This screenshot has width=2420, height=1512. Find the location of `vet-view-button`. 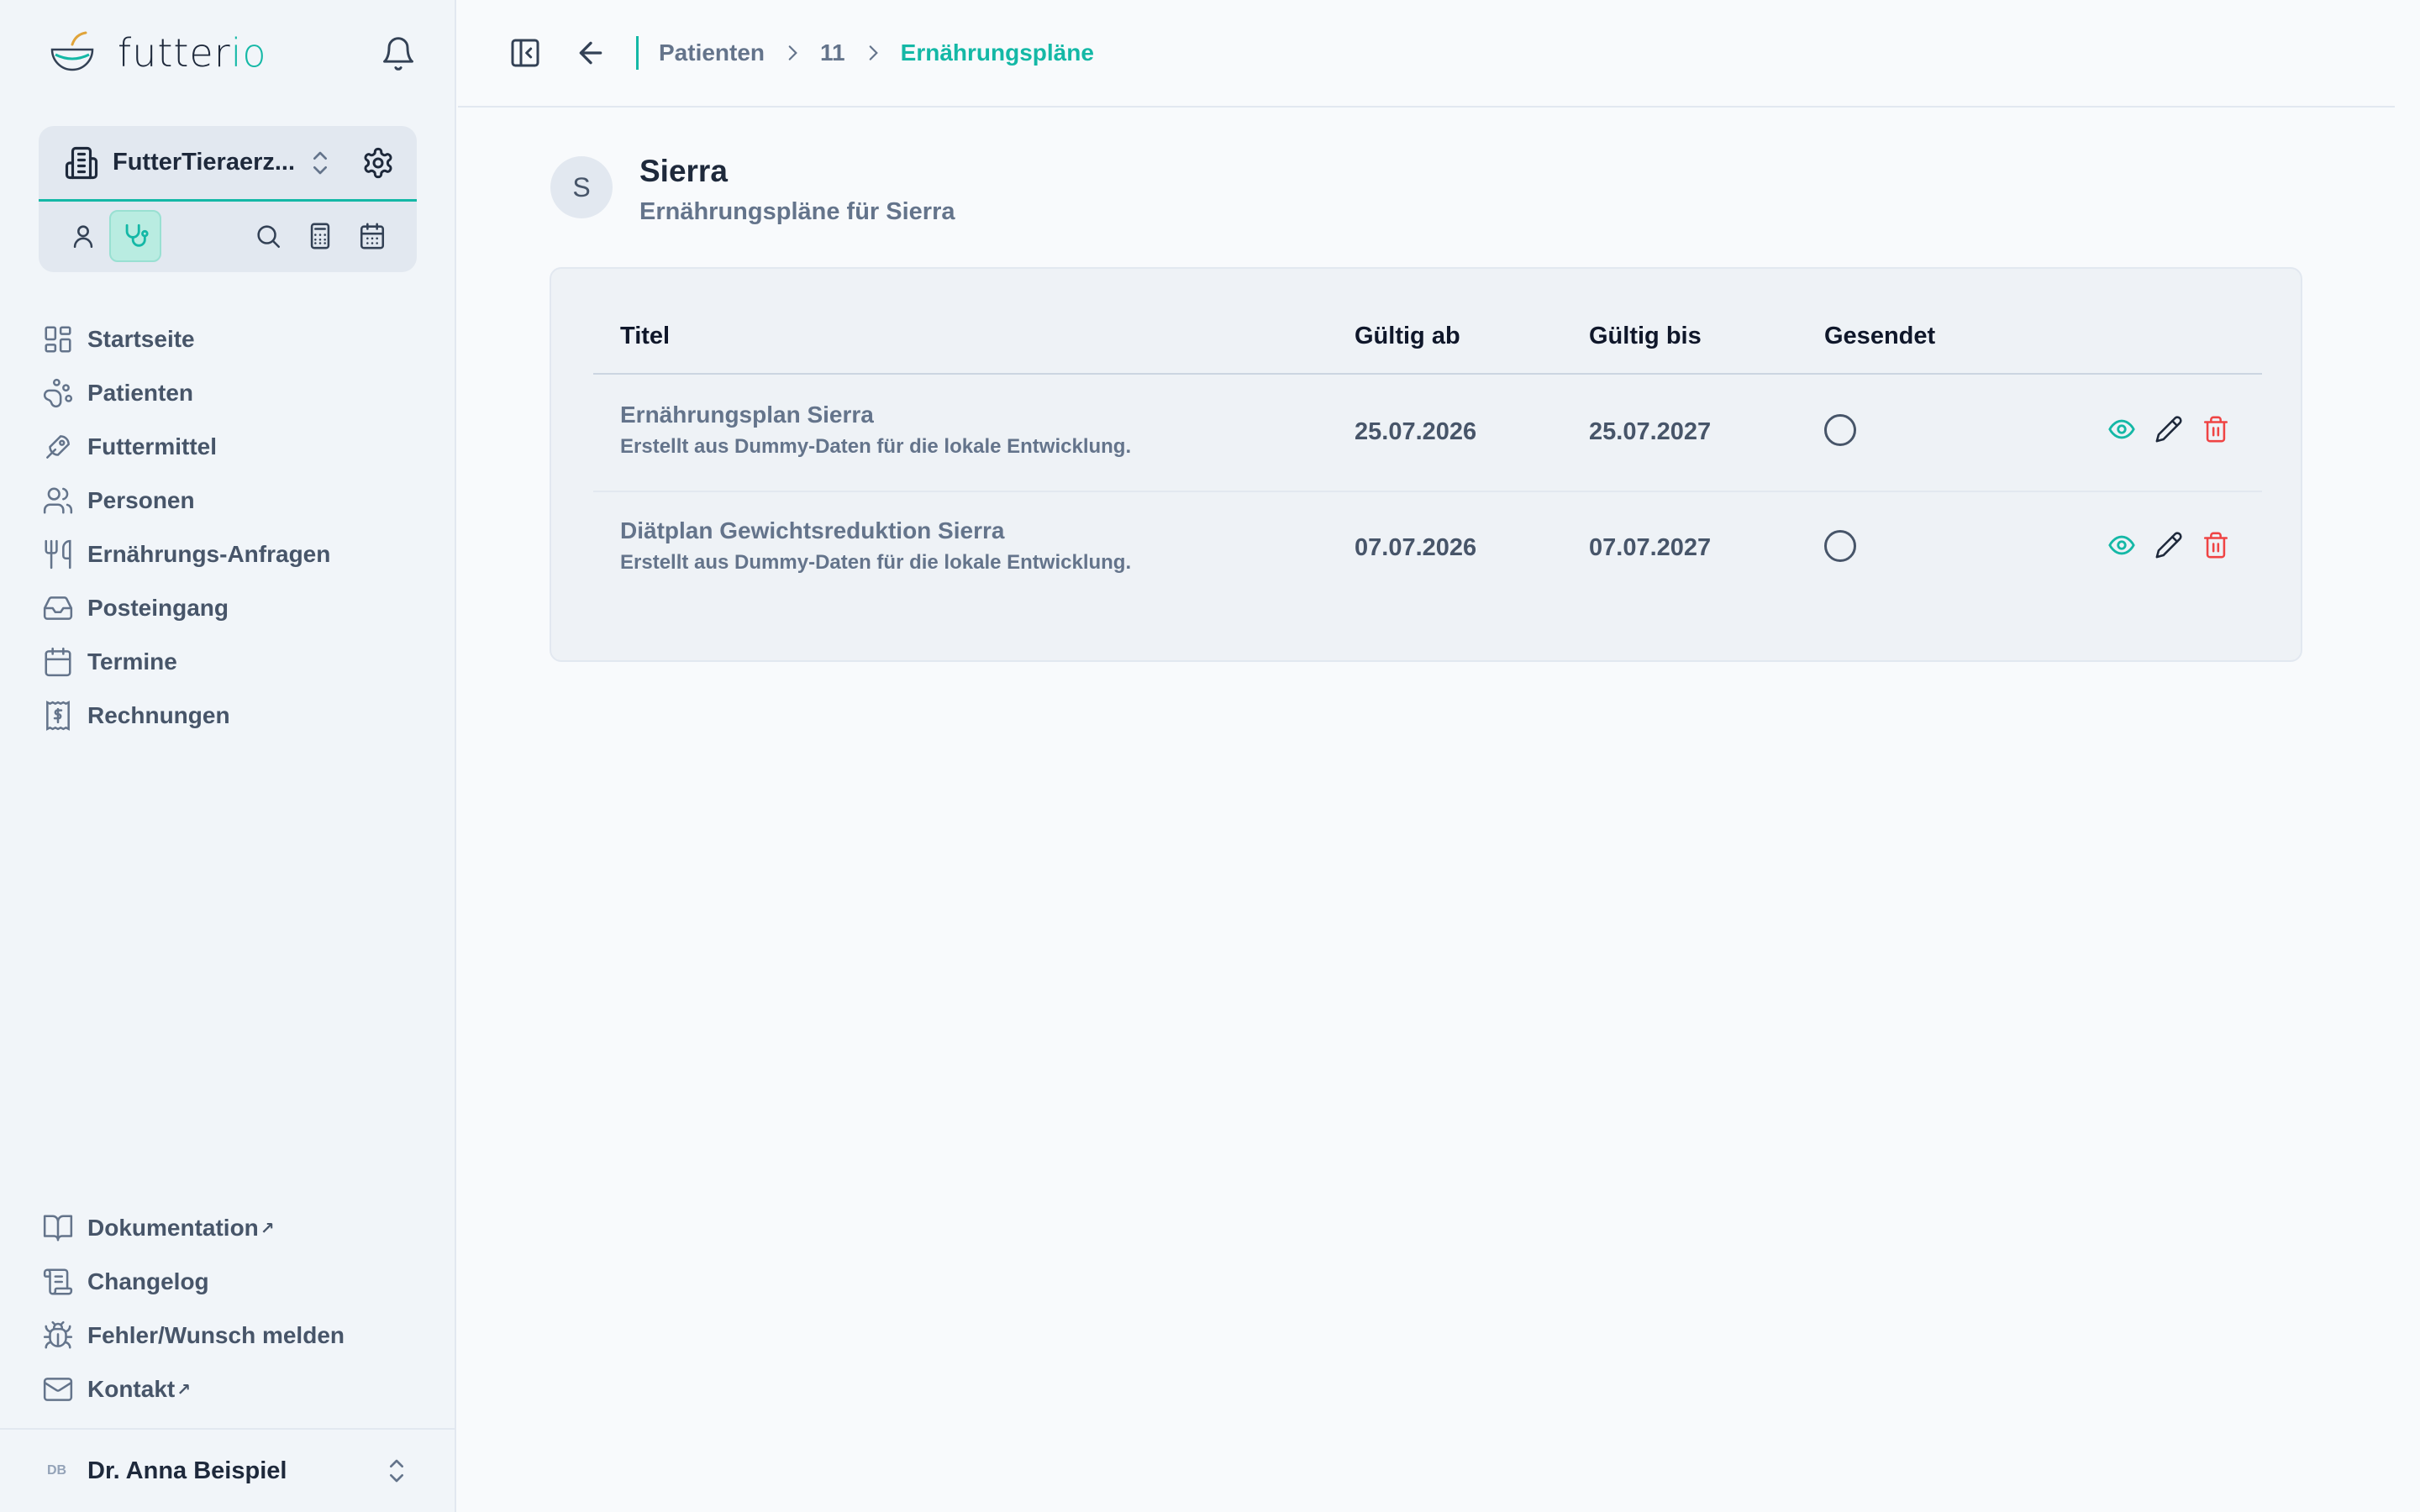

vet-view-button is located at coordinates (135, 235).